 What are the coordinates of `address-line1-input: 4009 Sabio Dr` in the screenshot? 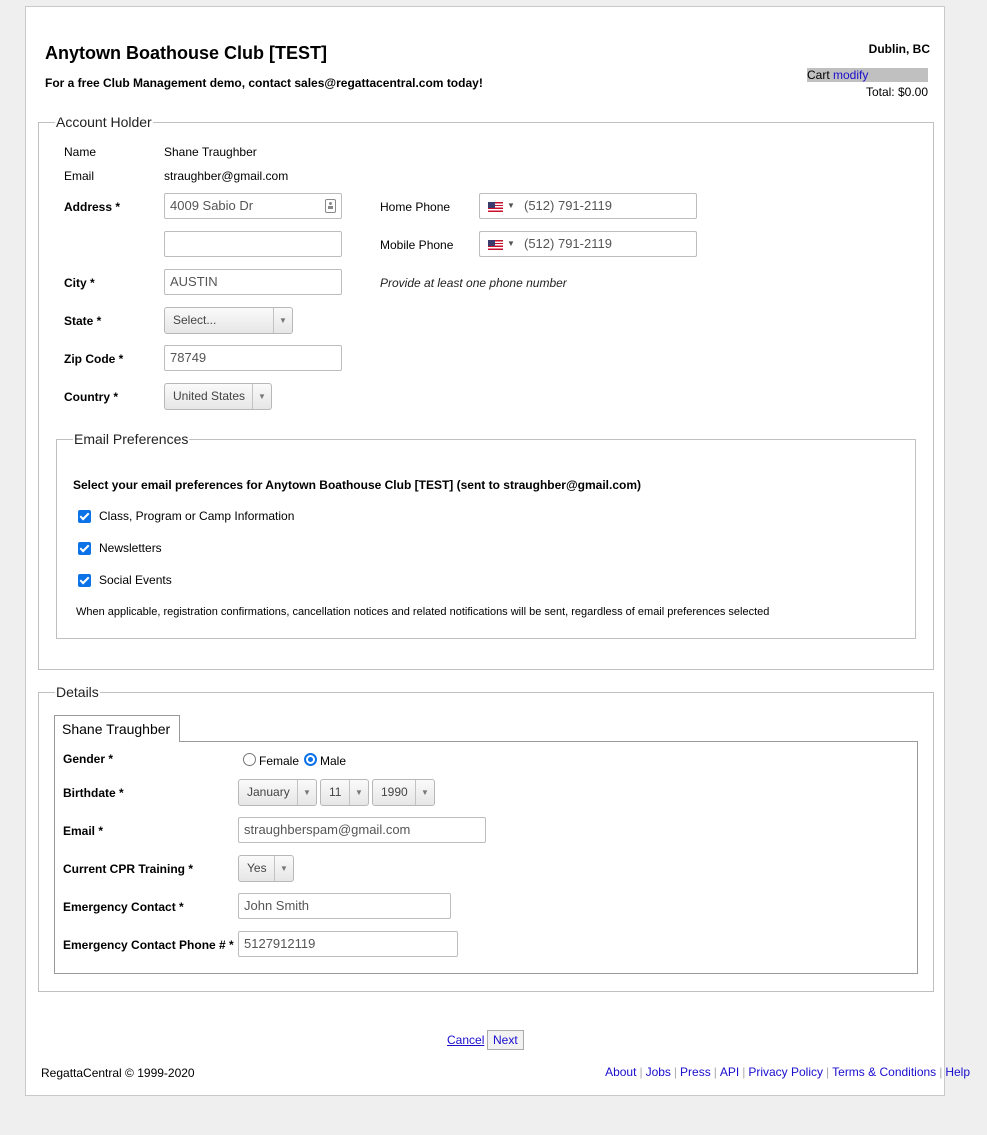 It's located at (253, 206).